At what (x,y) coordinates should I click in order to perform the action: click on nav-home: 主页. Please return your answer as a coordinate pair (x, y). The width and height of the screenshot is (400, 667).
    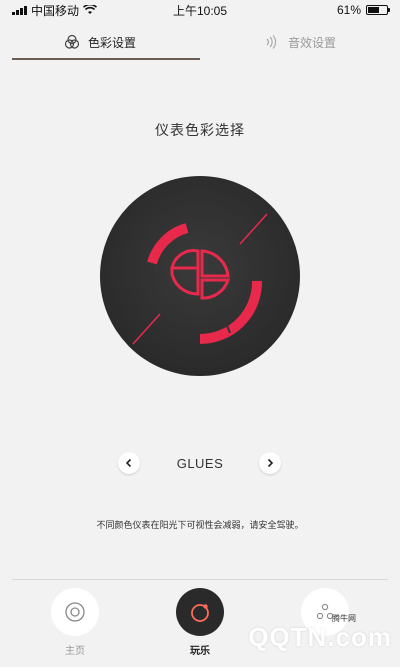
    Looking at the image, I should click on (75, 622).